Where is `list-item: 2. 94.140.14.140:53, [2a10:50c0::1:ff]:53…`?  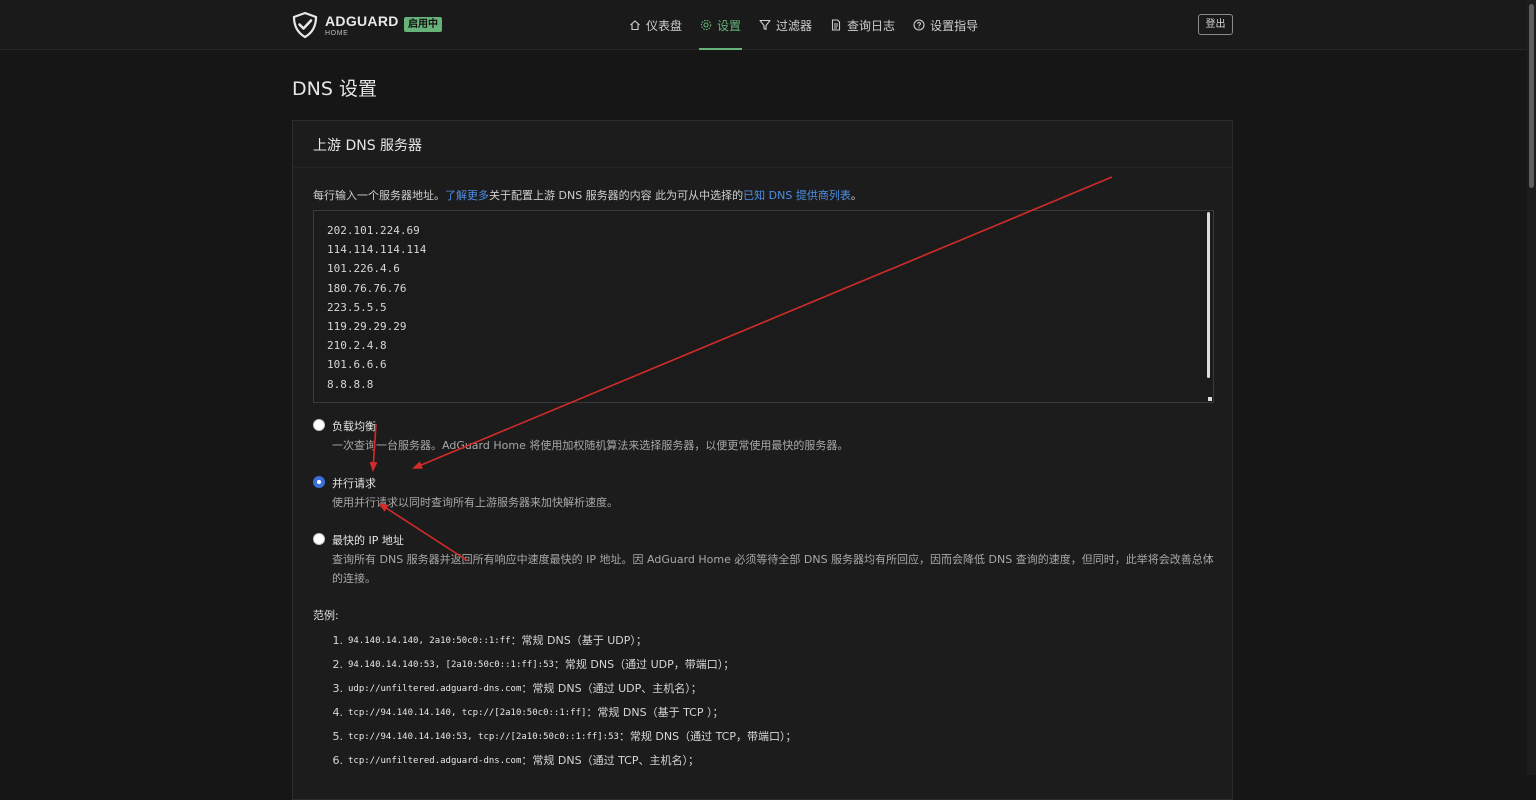 list-item: 2. 94.140.14.140:53, [2a10:50c0::1:ff]:53… is located at coordinates (555, 665).